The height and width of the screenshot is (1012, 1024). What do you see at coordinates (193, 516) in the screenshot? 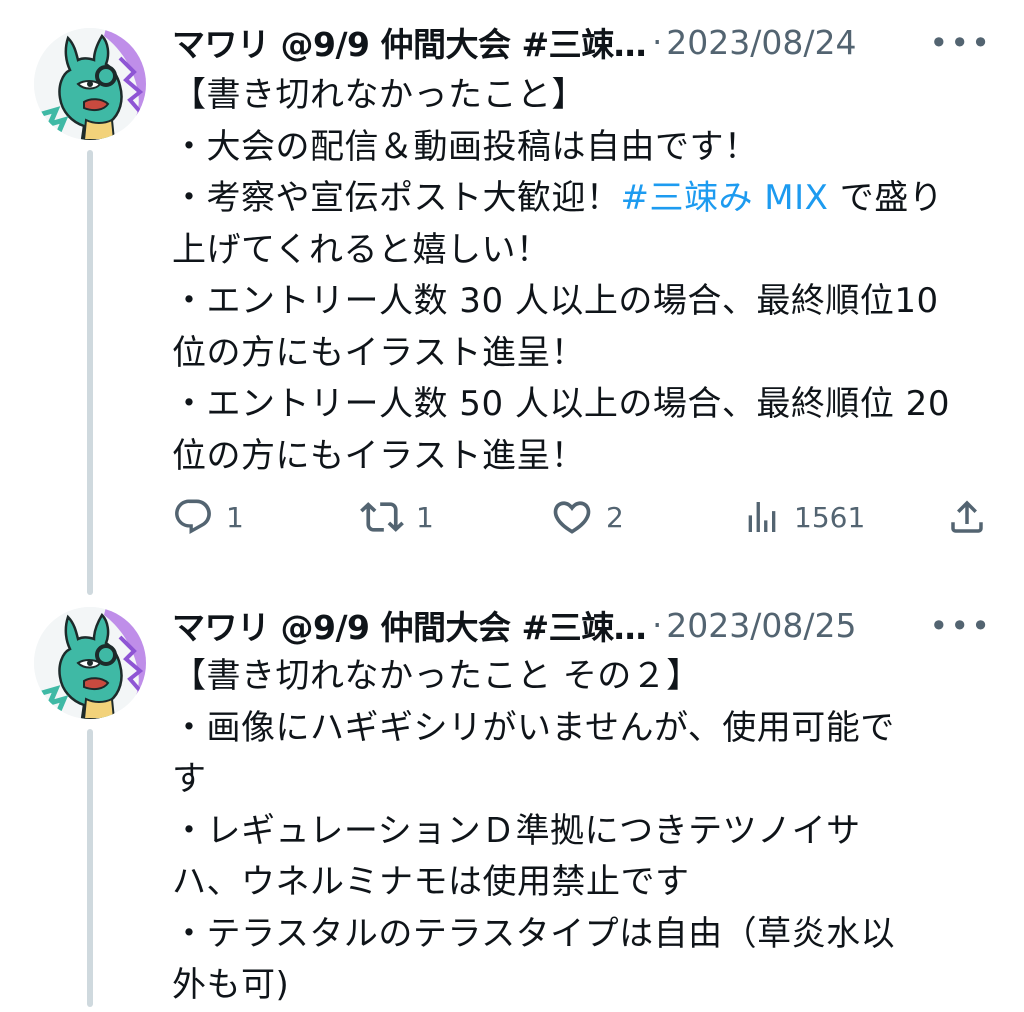
I see `reply-icon` at bounding box center [193, 516].